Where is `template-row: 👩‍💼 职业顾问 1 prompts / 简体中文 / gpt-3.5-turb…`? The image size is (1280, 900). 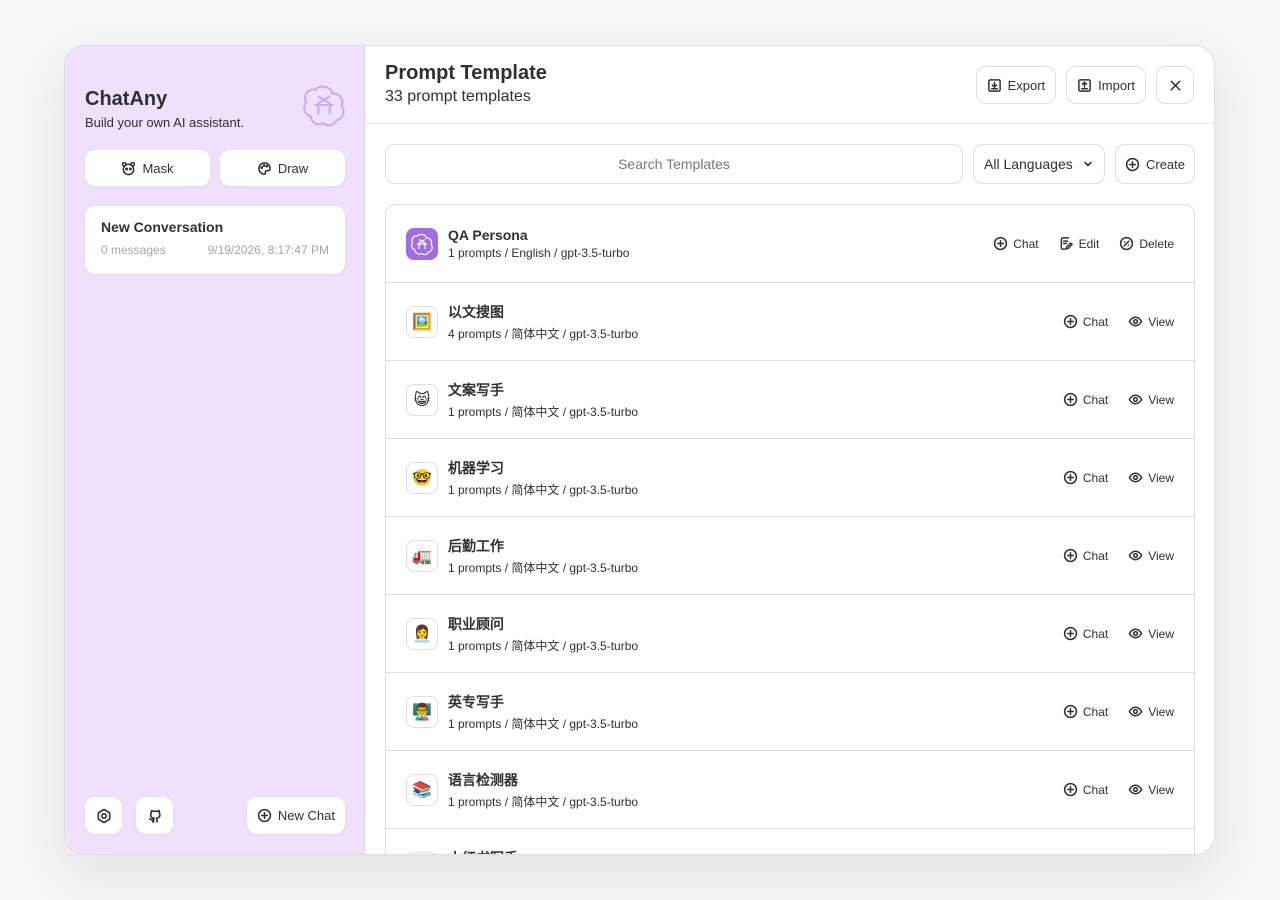
template-row: 👩‍💼 职业顾问 1 prompts / 简体中文 / gpt-3.5-turb… is located at coordinates (790, 634).